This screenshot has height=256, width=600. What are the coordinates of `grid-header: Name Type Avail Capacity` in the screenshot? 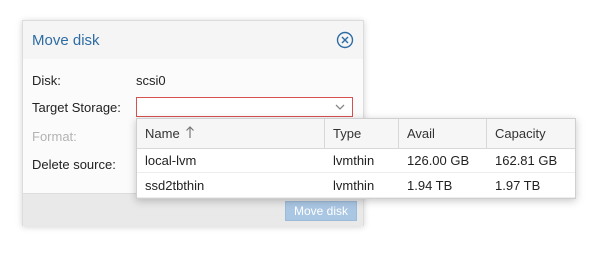 It's located at (356, 134).